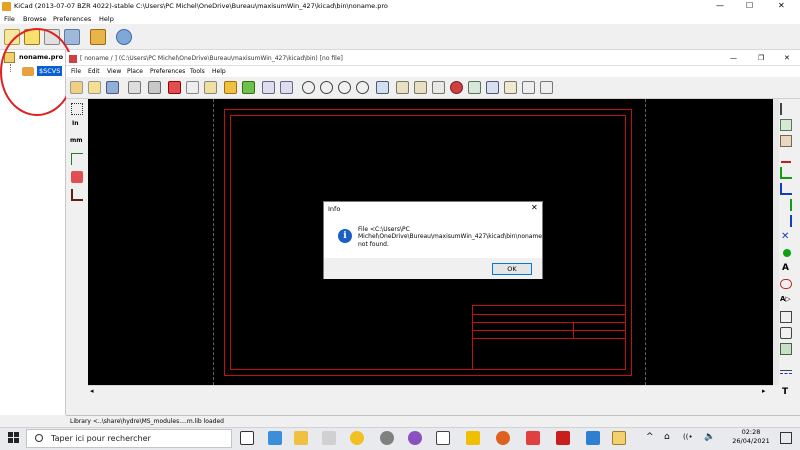 The image size is (800, 450). I want to click on hidden-pins-icon, so click(77, 177).